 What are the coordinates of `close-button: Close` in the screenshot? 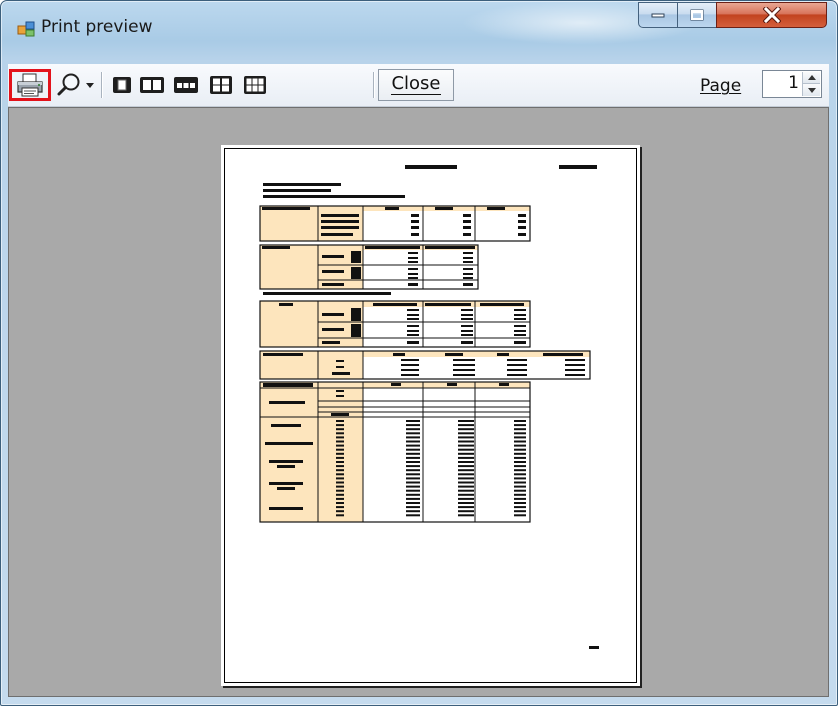 It's located at (416, 85).